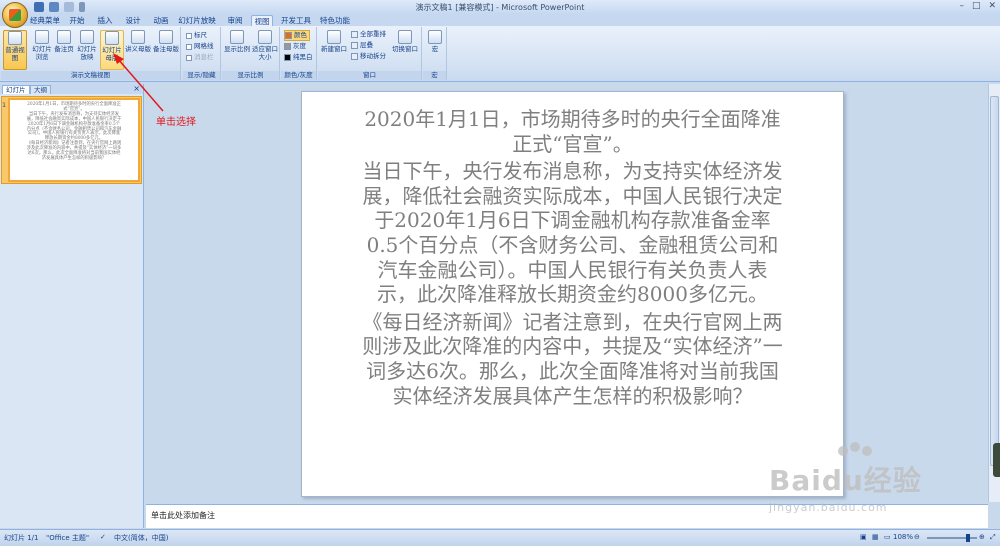 This screenshot has height=546, width=1000. What do you see at coordinates (297, 35) in the screenshot?
I see `color-option: 颜色` at bounding box center [297, 35].